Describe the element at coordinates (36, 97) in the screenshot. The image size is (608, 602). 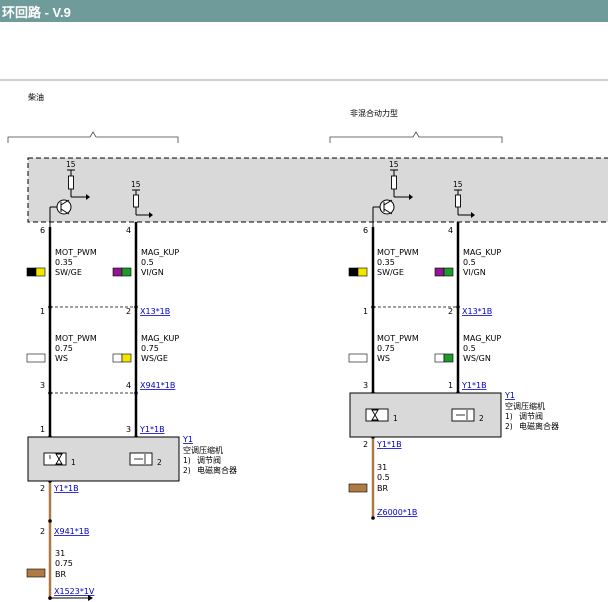
I see `variant-label-diesel: 柴油` at that location.